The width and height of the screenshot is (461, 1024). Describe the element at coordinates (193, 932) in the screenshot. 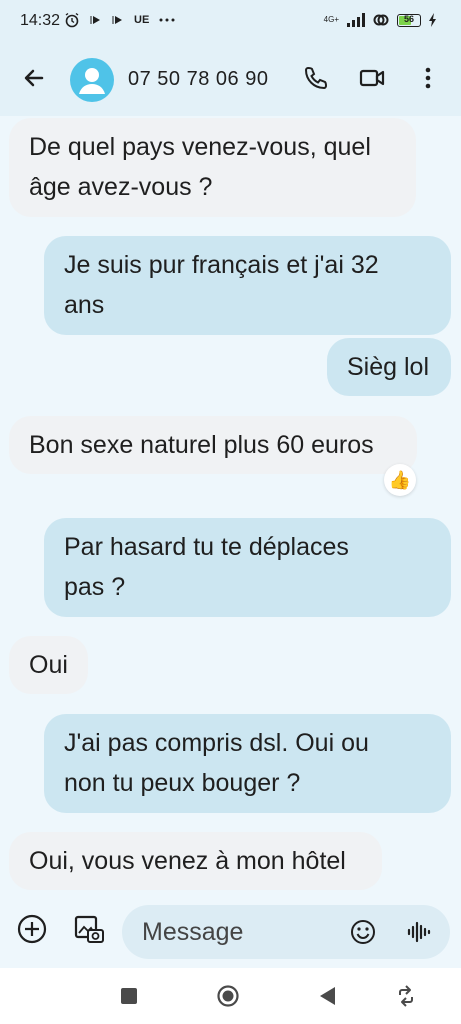

I see `message-input-placeholder: Message` at that location.